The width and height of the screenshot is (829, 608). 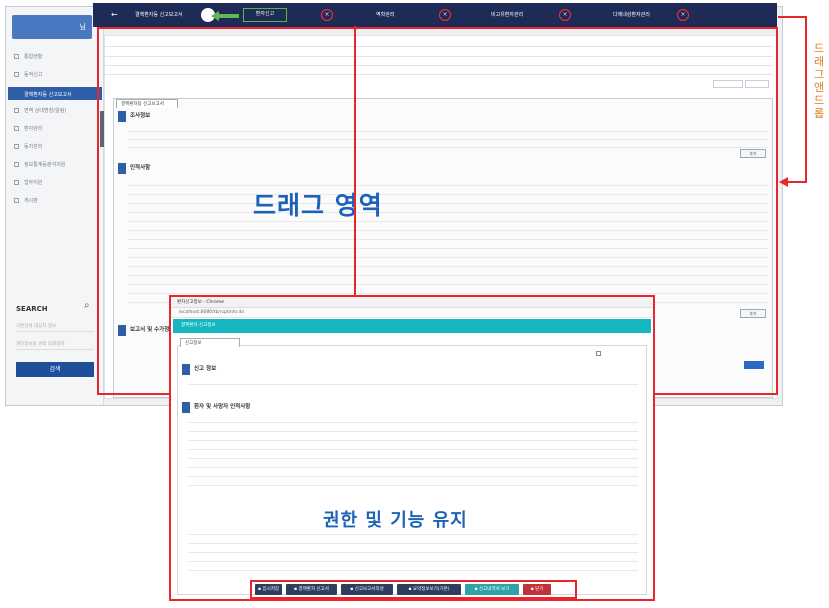 I want to click on document-icon, so click(x=16, y=74).